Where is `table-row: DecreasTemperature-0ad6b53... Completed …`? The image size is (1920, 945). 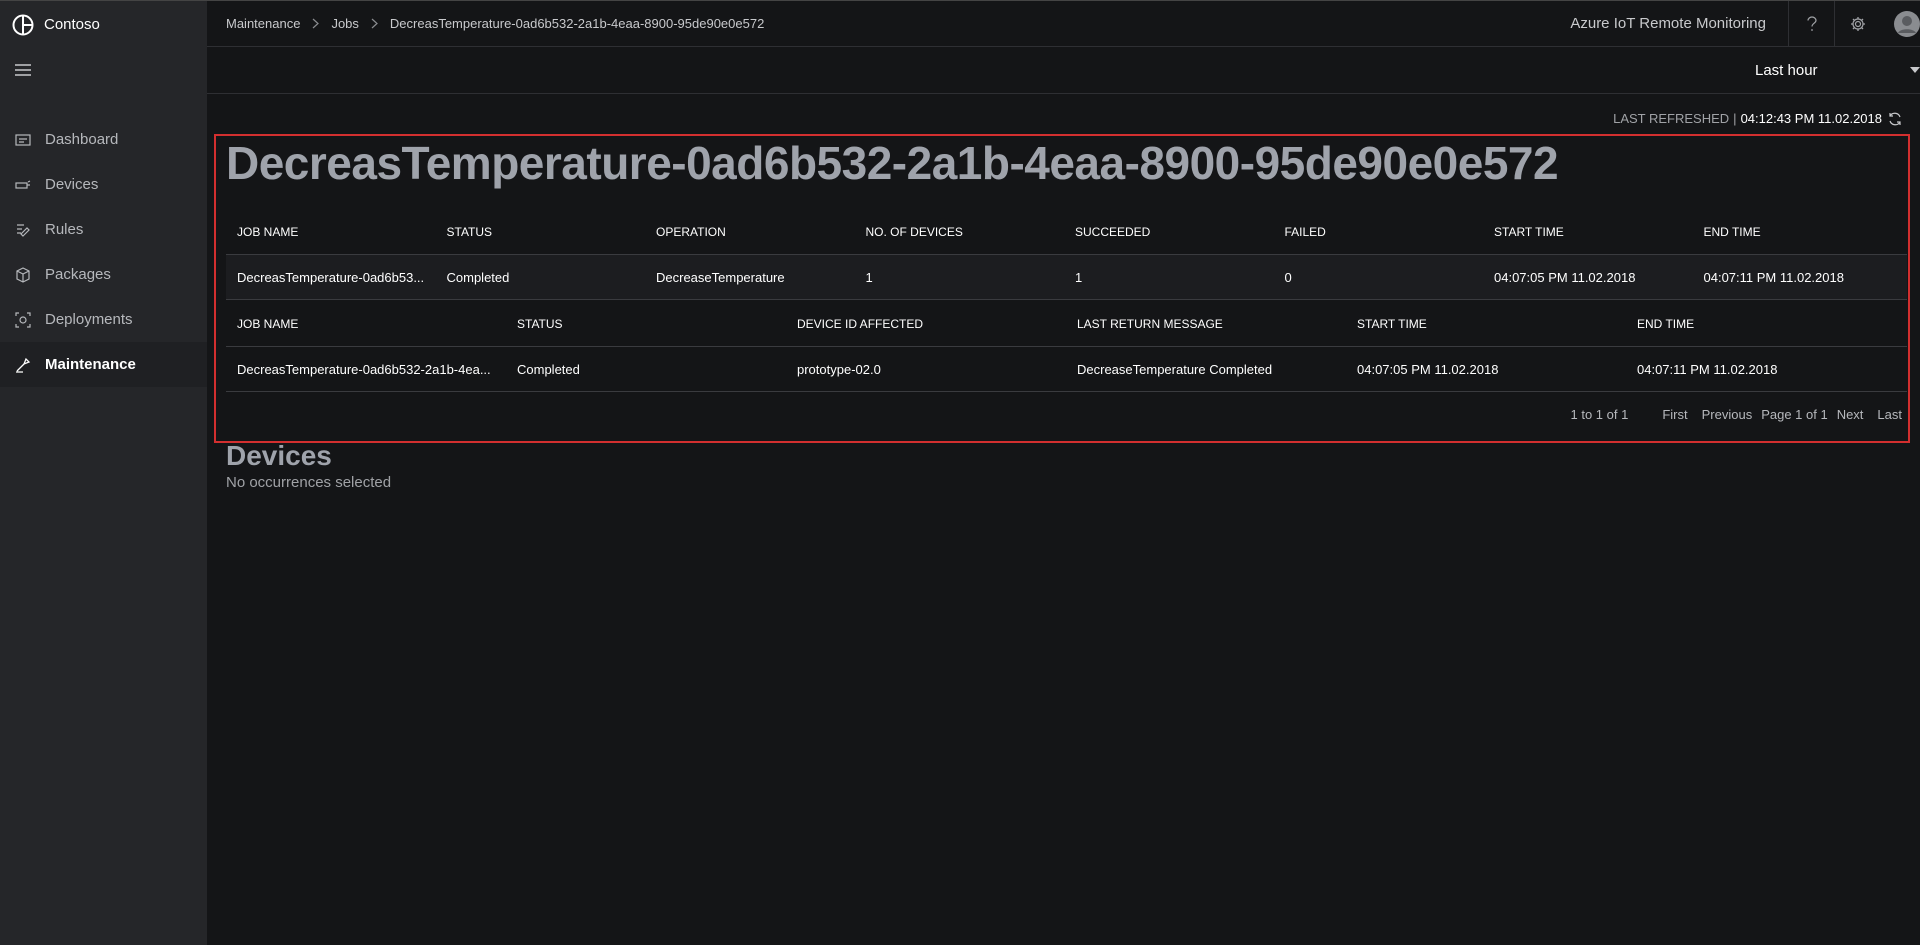 table-row: DecreasTemperature-0ad6b53... Completed … is located at coordinates (1066, 277).